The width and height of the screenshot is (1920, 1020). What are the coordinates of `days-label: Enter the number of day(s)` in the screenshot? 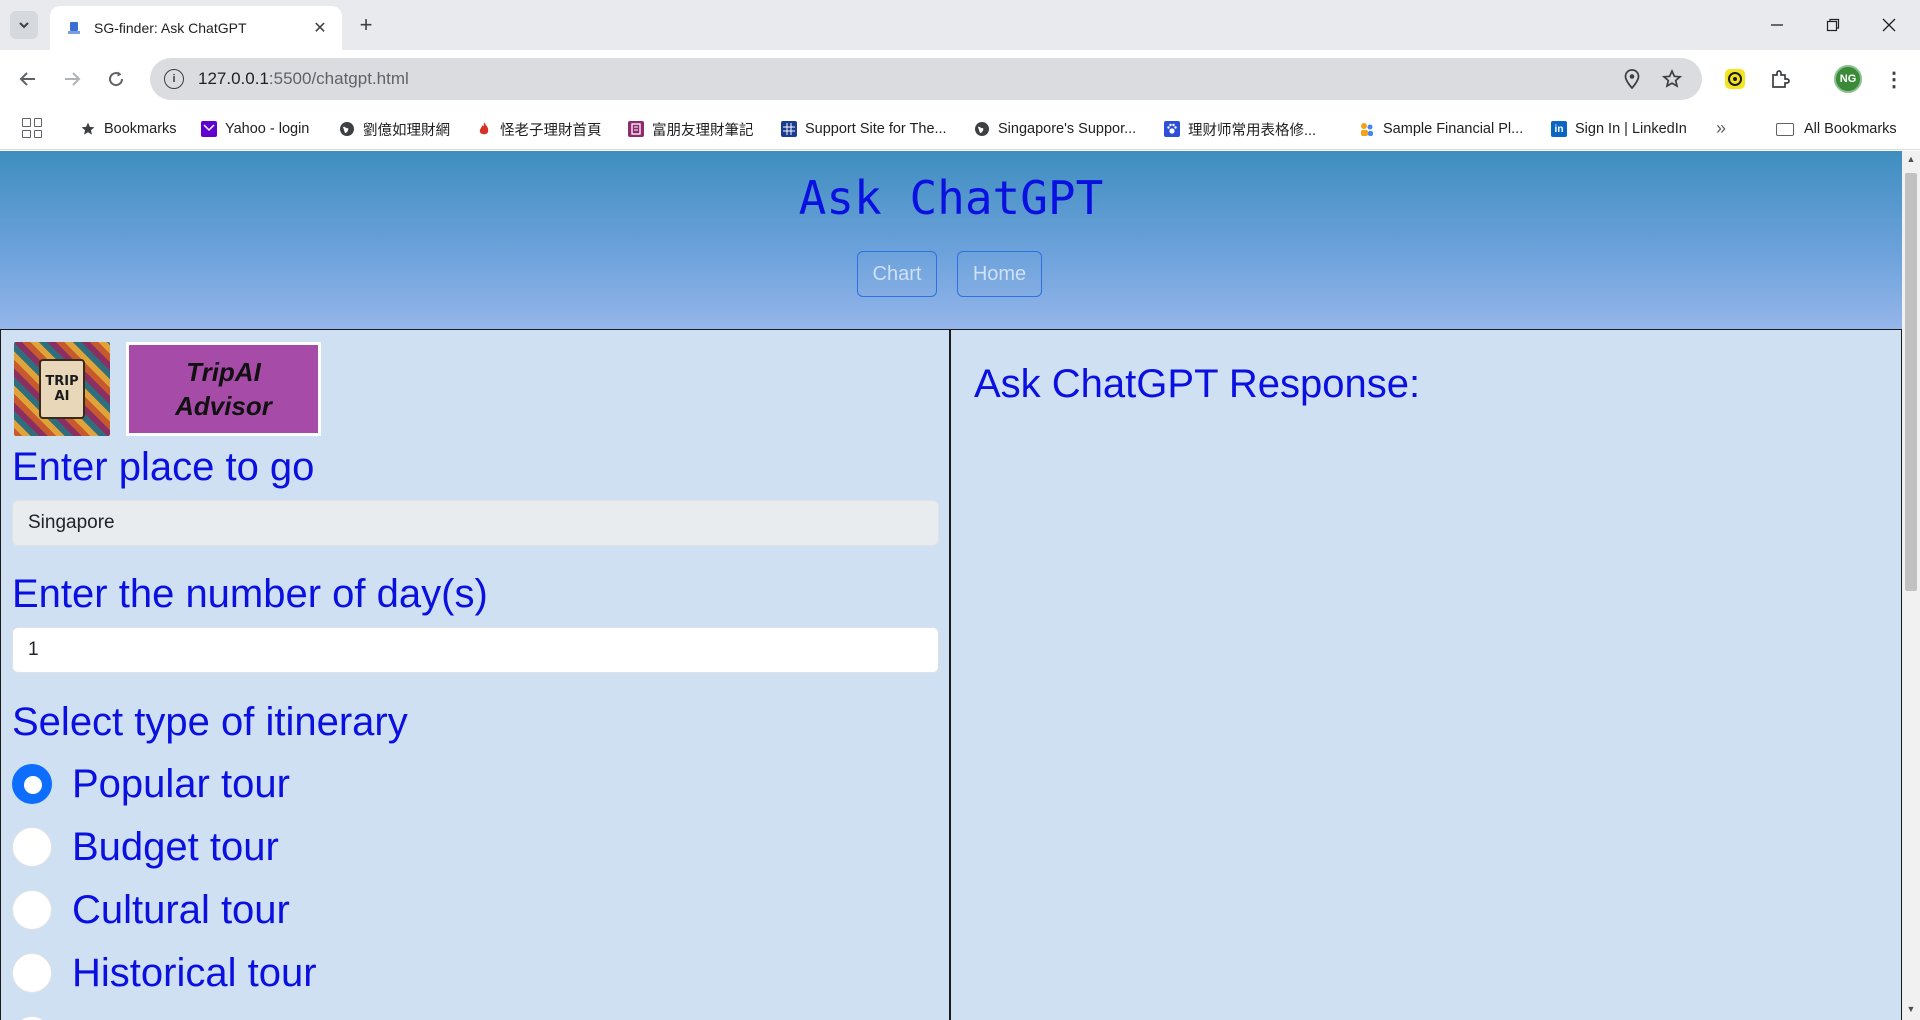 It's located at (250, 594).